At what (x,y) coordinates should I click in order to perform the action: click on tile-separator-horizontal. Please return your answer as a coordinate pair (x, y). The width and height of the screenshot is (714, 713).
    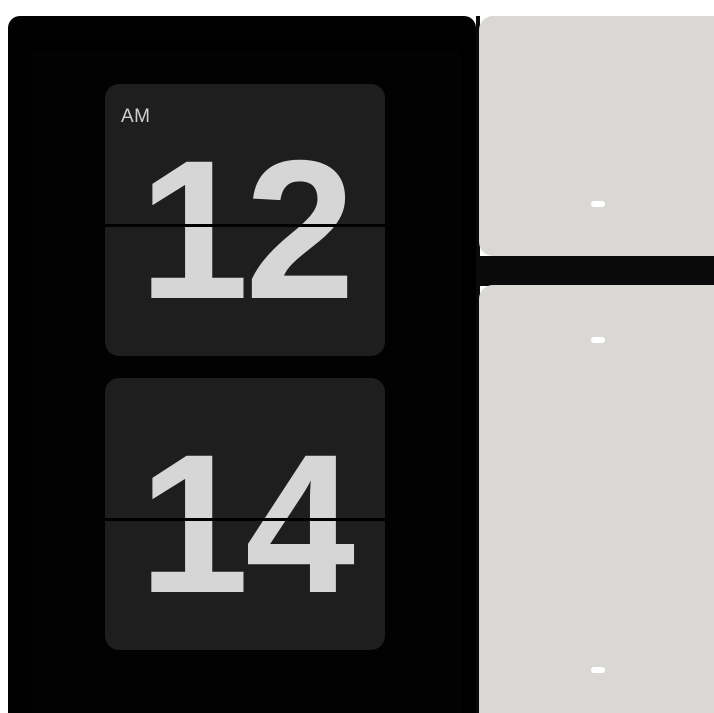
    Looking at the image, I should click on (595, 271).